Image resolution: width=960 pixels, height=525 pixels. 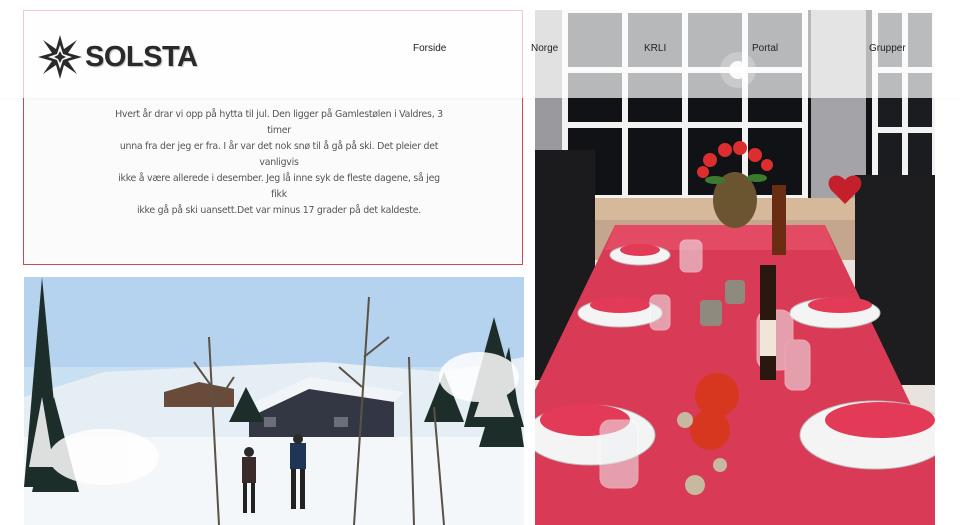 I want to click on nav-item-grupper: Grupper, so click(x=887, y=48).